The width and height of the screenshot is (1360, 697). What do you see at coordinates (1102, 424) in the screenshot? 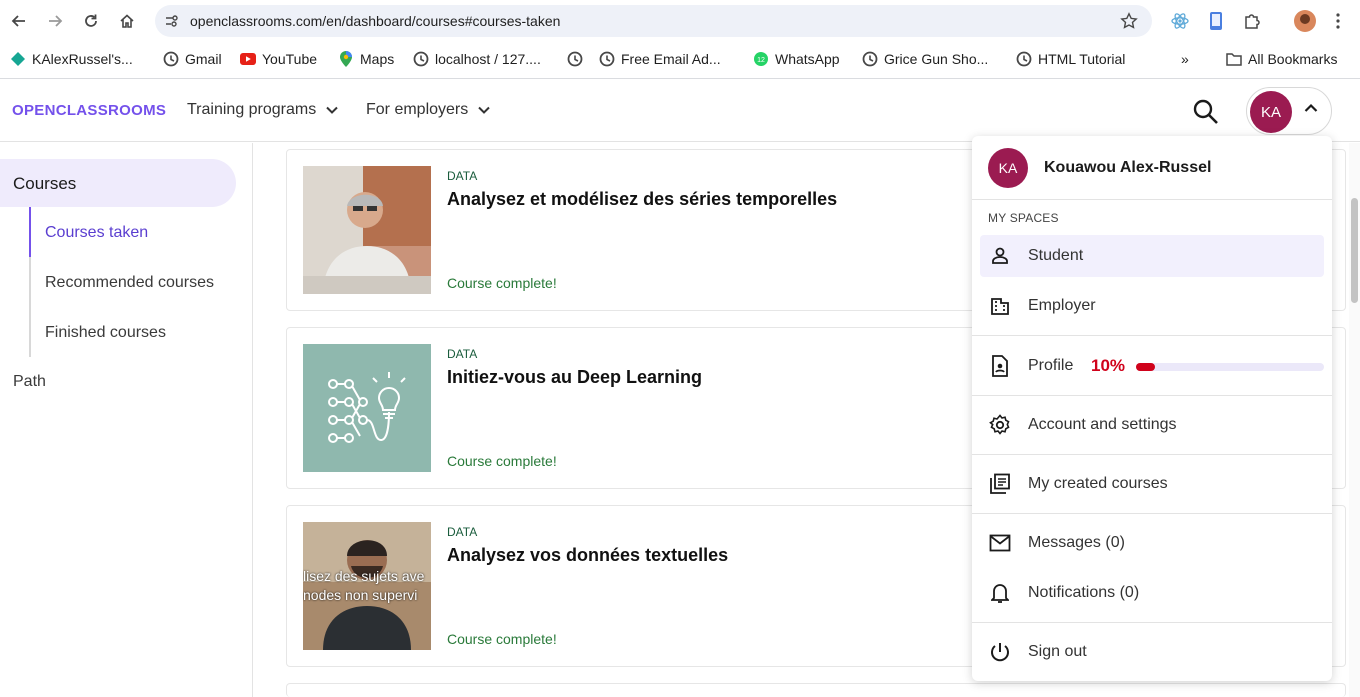
I see `menu-label: Account and settings` at bounding box center [1102, 424].